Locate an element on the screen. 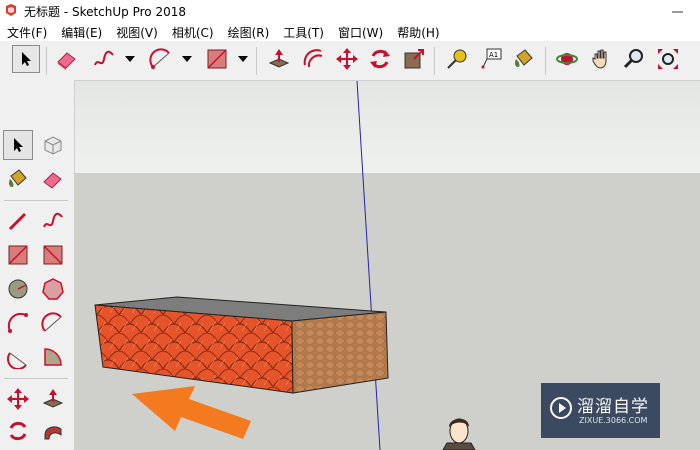  zoom-extents-tool-button is located at coordinates (668, 59).